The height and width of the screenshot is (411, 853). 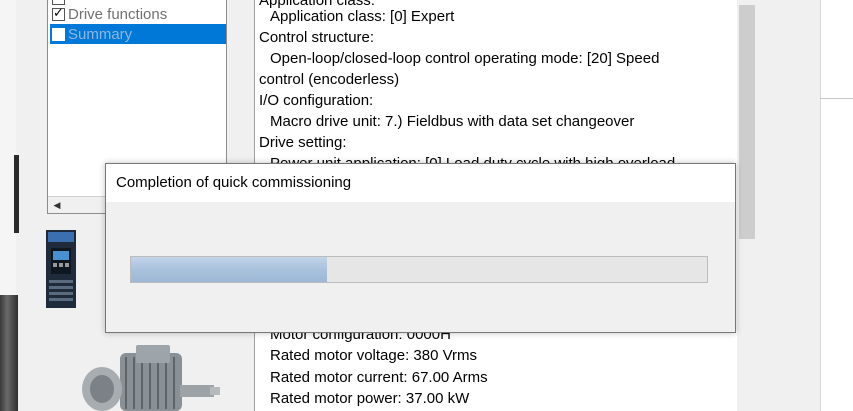 I want to click on device-graphic-edge, so click(x=16, y=194).